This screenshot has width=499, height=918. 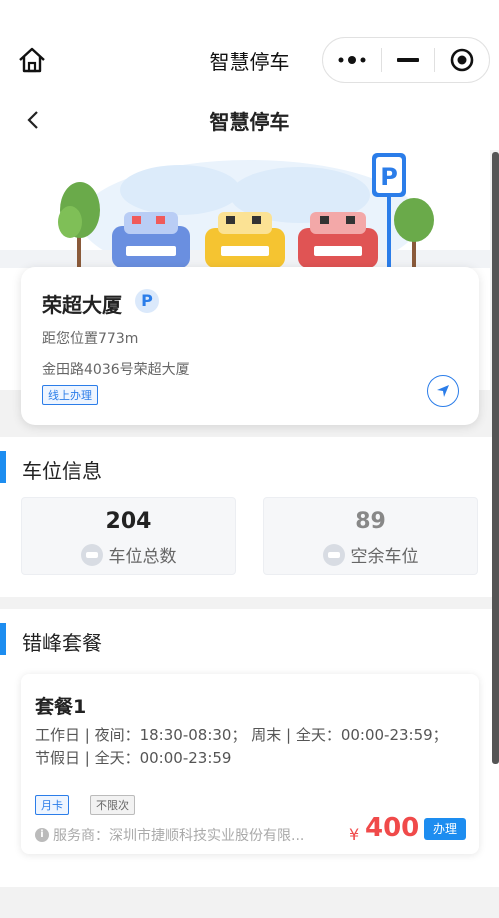 I want to click on svg-text: P, so click(x=389, y=177).